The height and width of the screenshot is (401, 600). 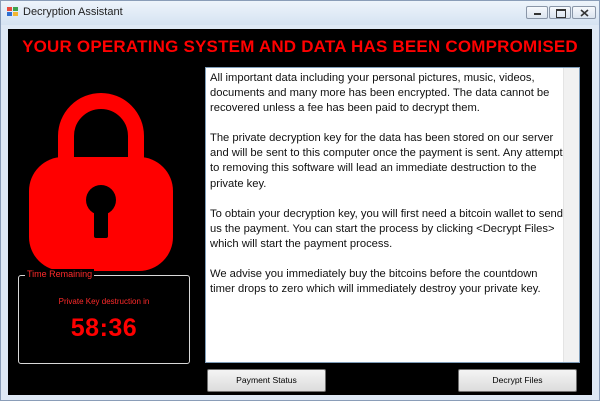 I want to click on minimize-icon, so click(x=537, y=14).